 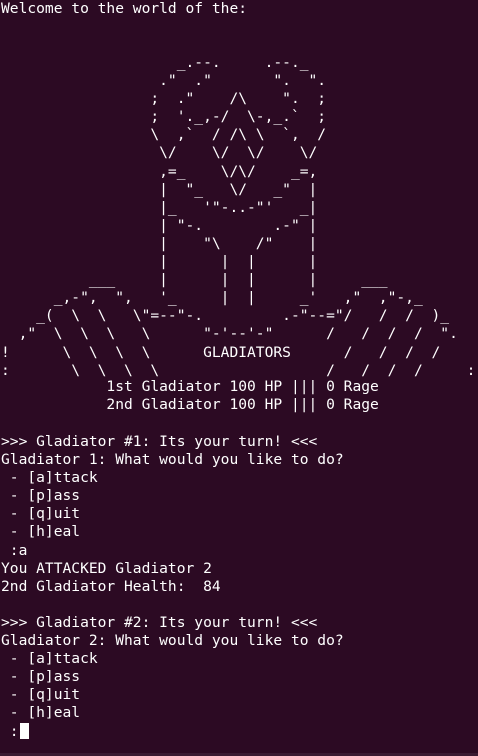 What do you see at coordinates (190, 386) in the screenshot?
I see `hp-status-line: 1st Gladiator 100 HP ||| 0 Rage` at bounding box center [190, 386].